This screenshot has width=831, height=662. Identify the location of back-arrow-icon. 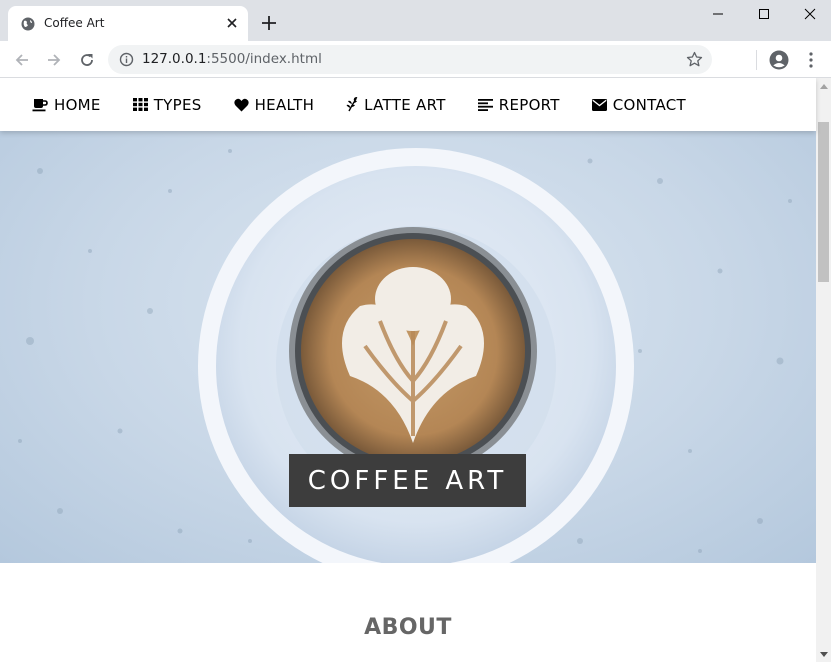
(21, 60).